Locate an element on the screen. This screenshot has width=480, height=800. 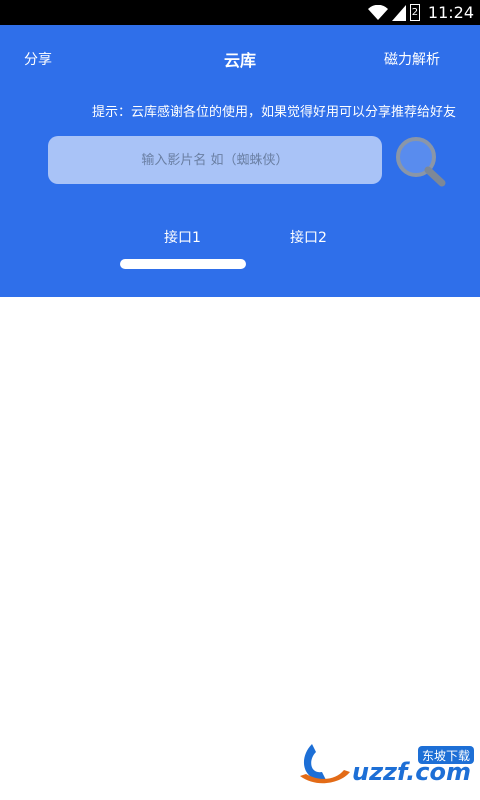
share-button: 分享 is located at coordinates (38, 59).